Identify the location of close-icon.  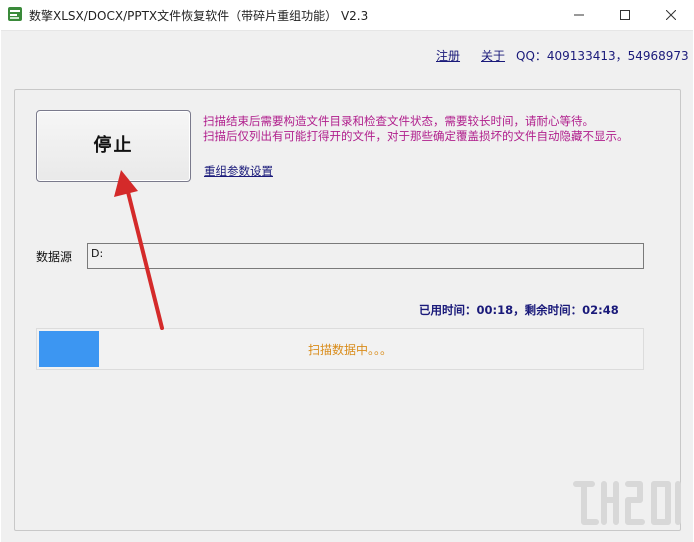
(671, 15).